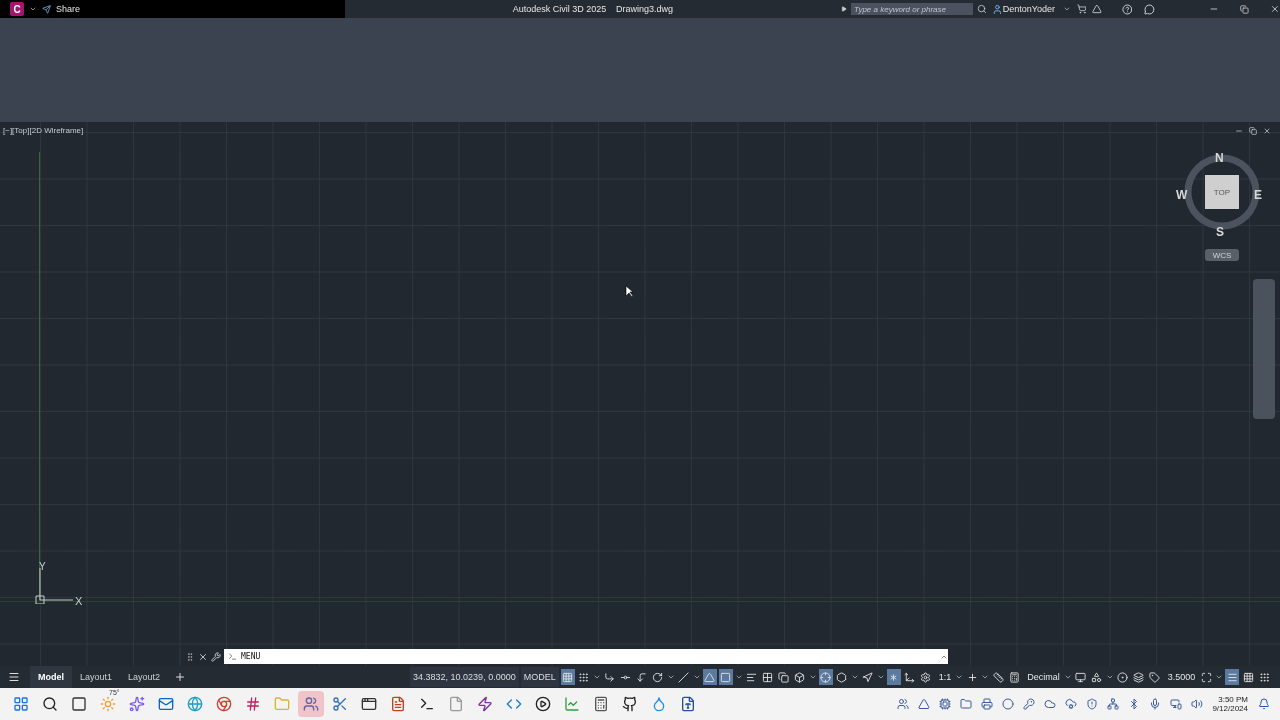  What do you see at coordinates (1014, 677) in the screenshot?
I see `calculator-toggle` at bounding box center [1014, 677].